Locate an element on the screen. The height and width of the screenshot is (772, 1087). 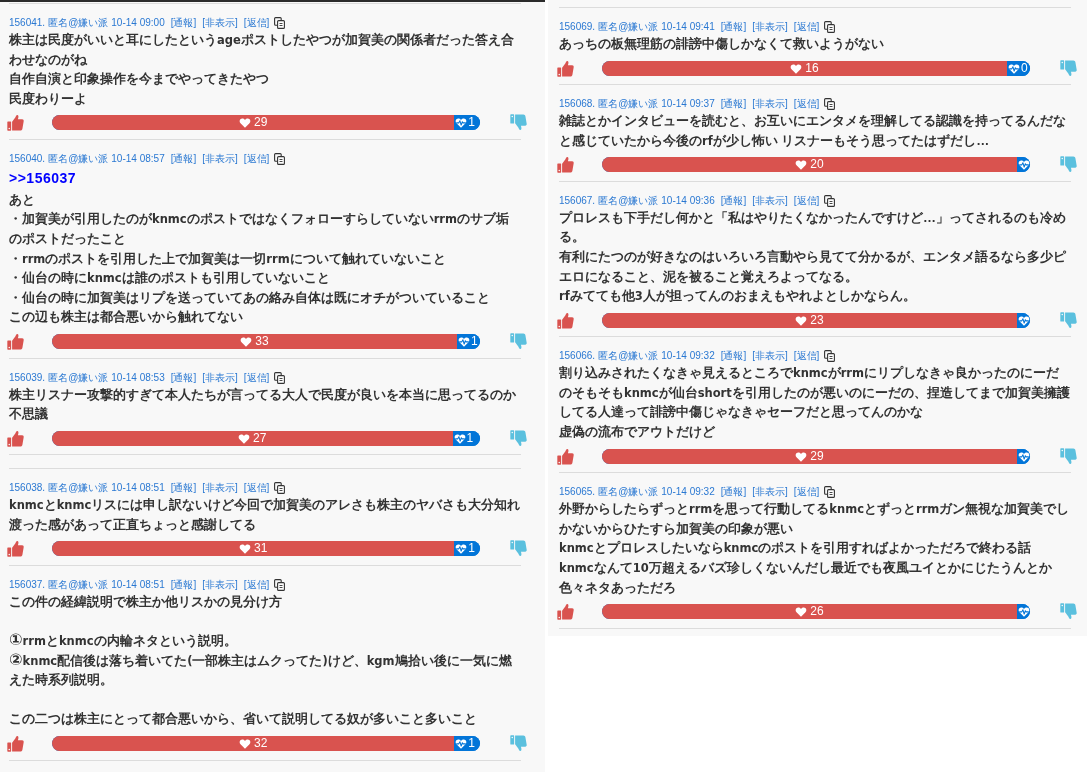
post-text: ・加賀美が引用したのがknmcのポストではなくフォローすらしていないrrmのサブ垢のポストだったこと is located at coordinates (259, 229).